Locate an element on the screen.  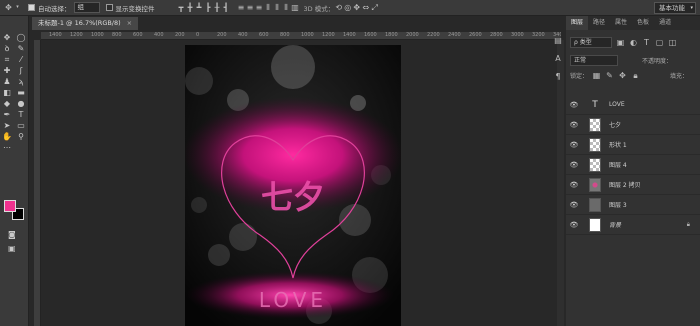
distribute-vcenter-icon: ≡ is located at coordinates (250, 7).